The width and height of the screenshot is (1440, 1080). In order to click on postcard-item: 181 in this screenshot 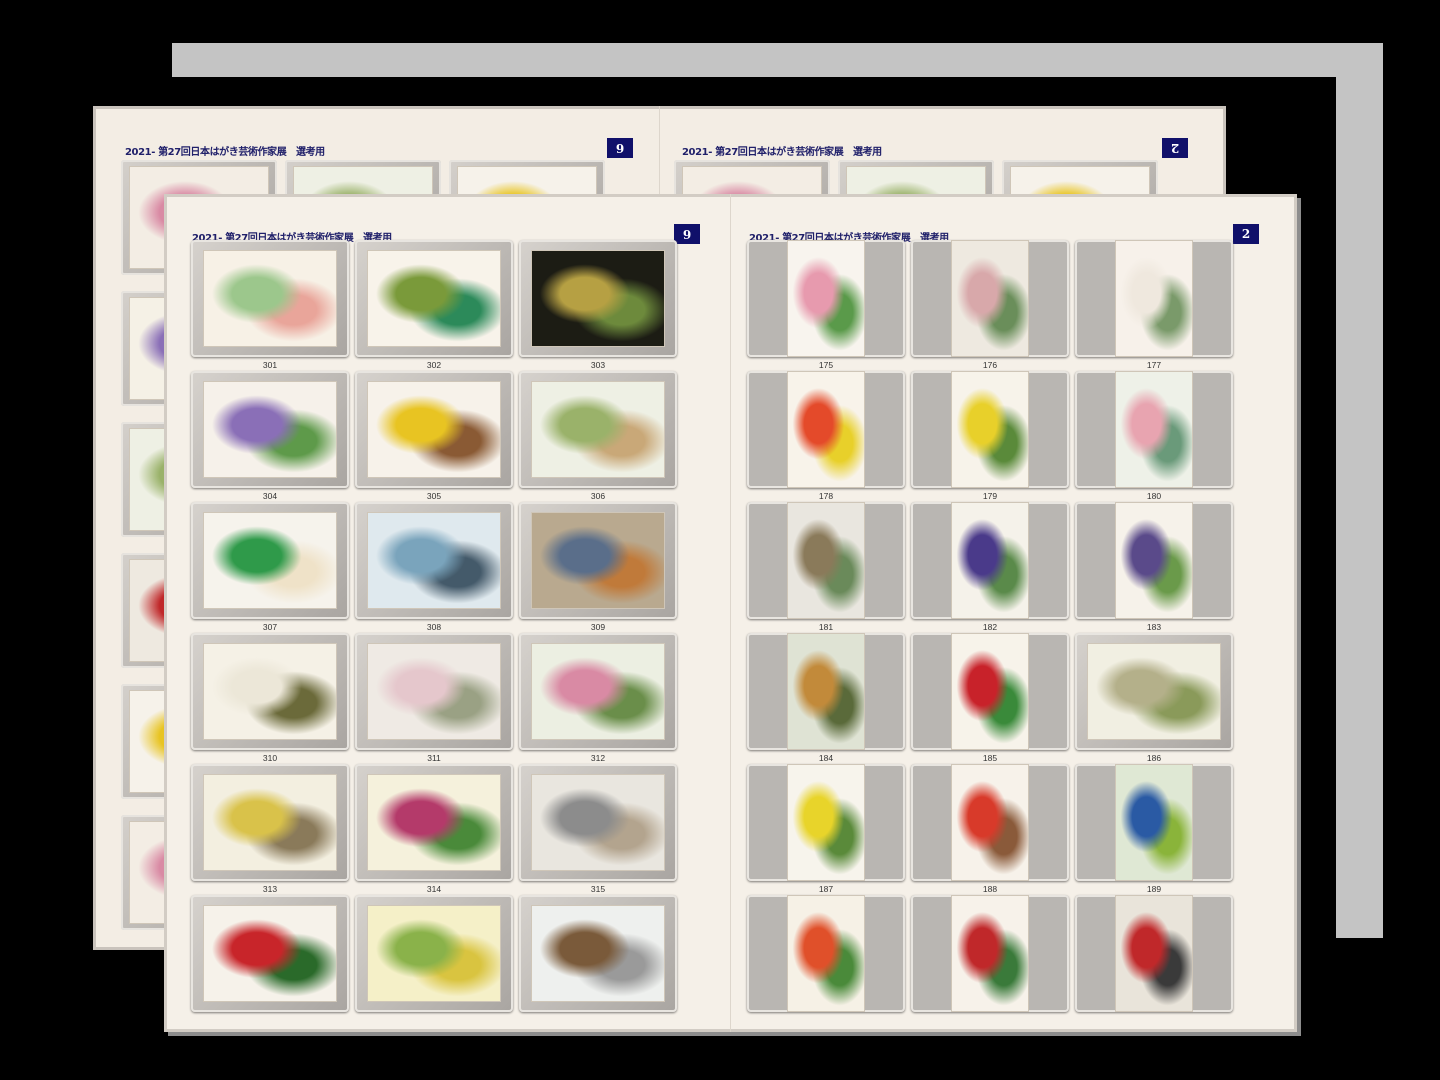, I will do `click(826, 567)`.